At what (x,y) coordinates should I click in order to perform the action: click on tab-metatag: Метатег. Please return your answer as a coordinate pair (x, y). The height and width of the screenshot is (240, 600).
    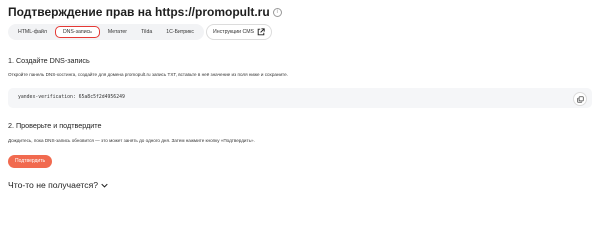
    Looking at the image, I should click on (117, 32).